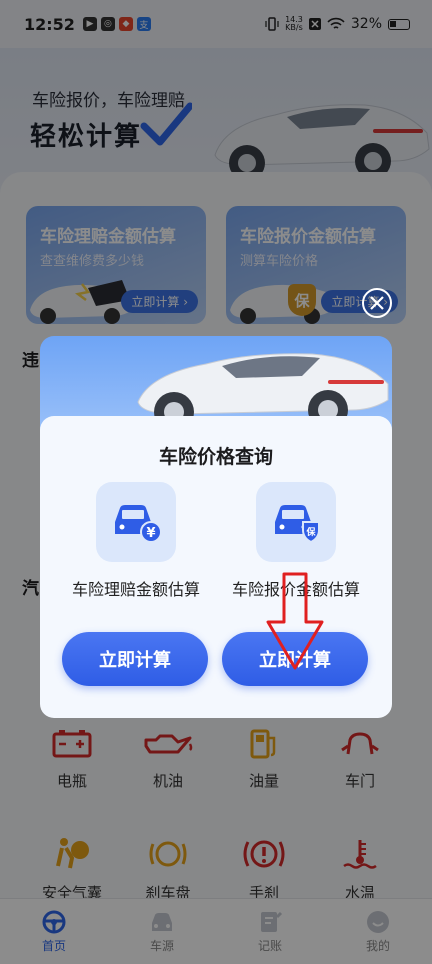 This screenshot has width=432, height=964. I want to click on yuan-badge-text: ¥, so click(150, 533).